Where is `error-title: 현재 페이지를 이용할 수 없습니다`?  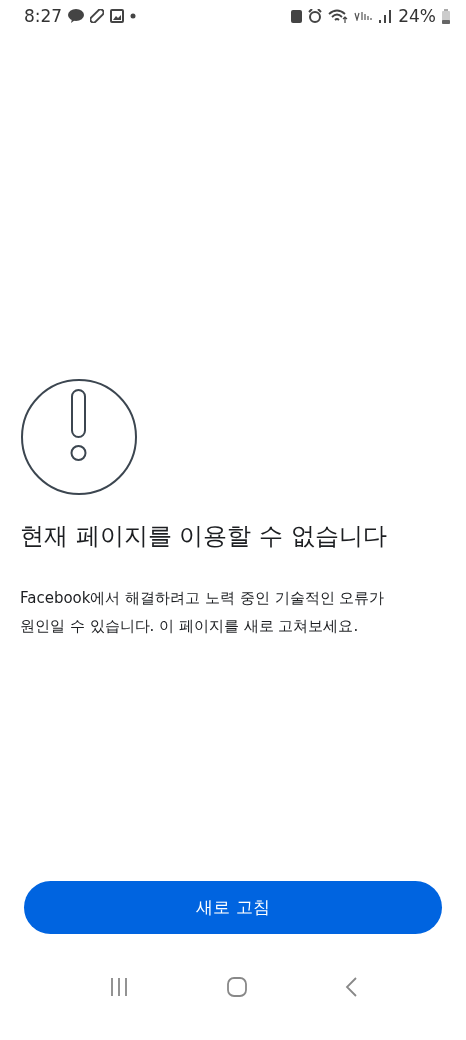 error-title: 현재 페이지를 이용할 수 없습니다 is located at coordinates (204, 536).